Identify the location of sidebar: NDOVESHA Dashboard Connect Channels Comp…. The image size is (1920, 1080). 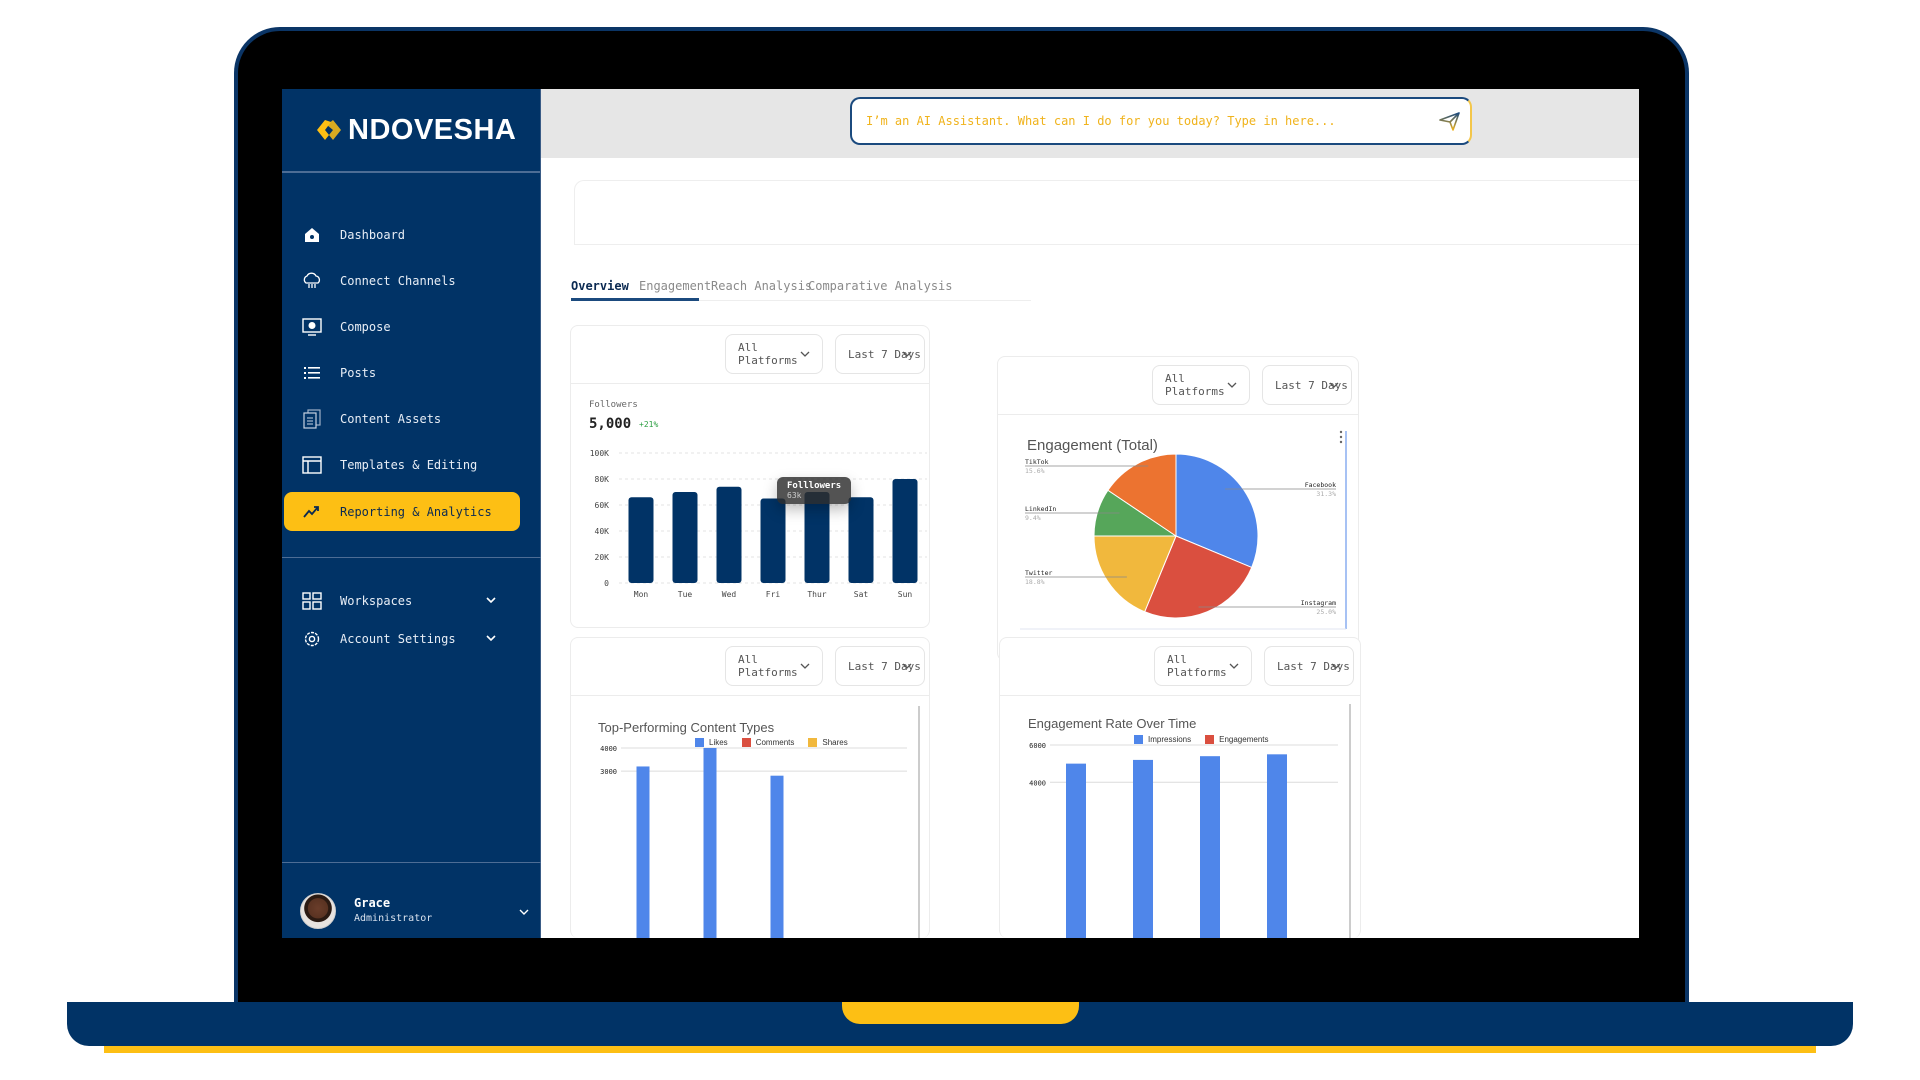
(411, 513).